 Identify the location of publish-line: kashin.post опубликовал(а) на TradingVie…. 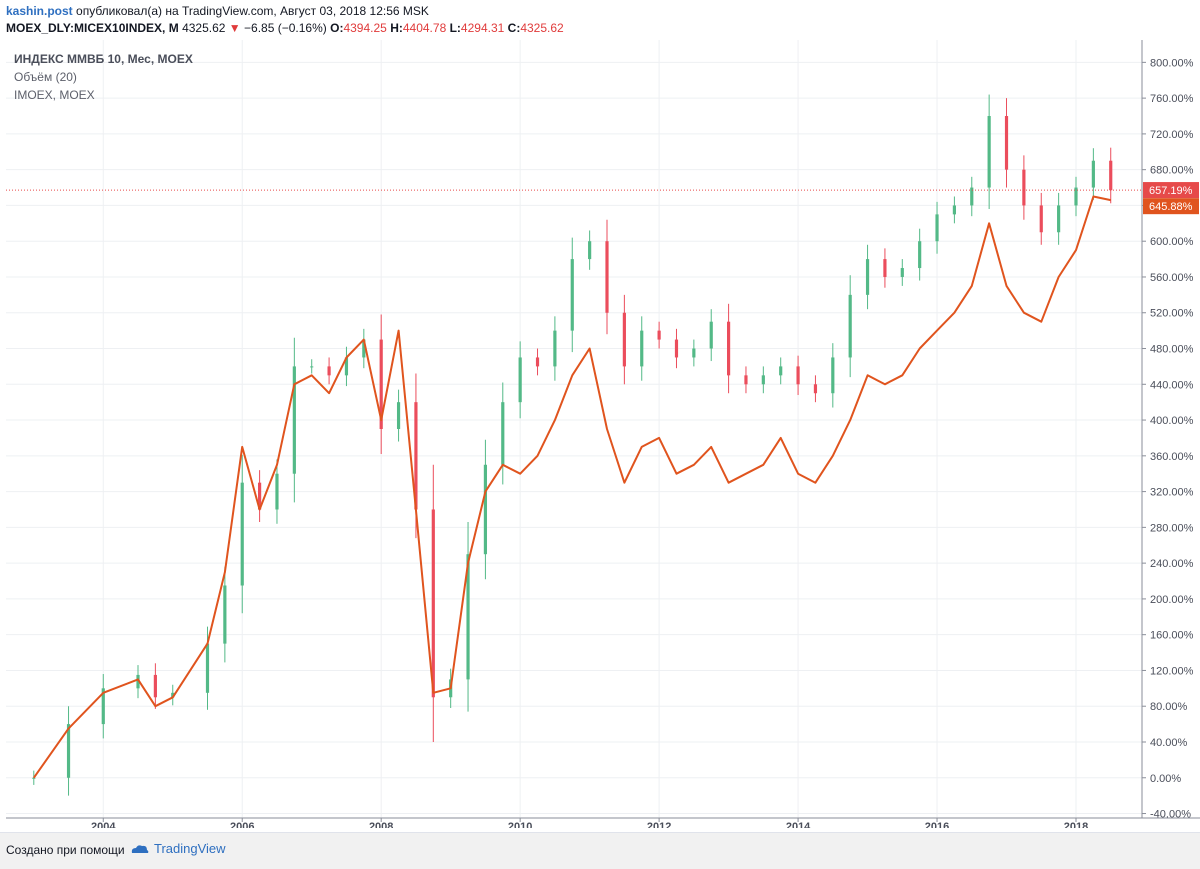
(217, 11).